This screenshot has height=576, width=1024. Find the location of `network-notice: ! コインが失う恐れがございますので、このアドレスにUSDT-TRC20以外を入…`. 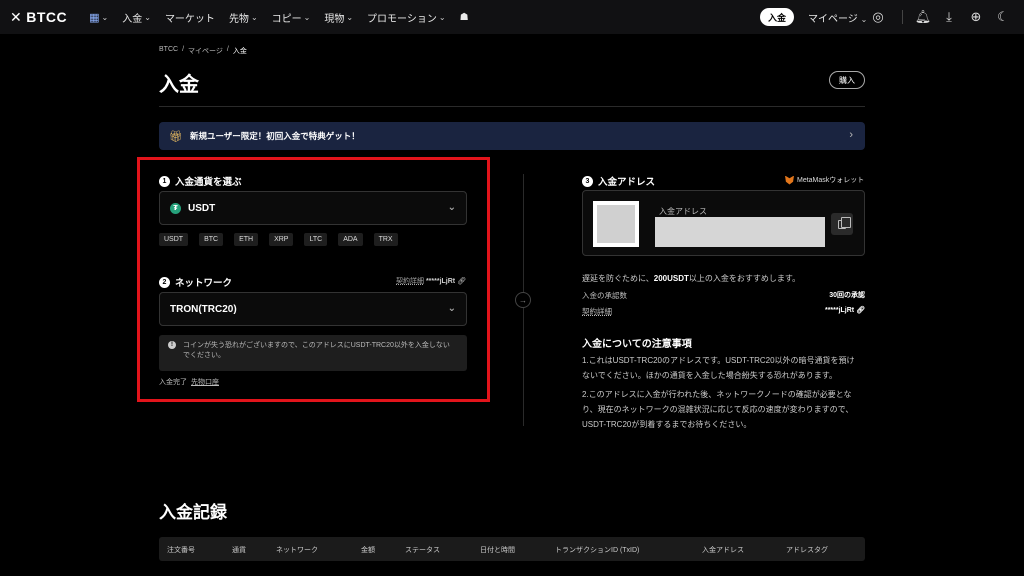

network-notice: ! コインが失う恐れがございますので、このアドレスにUSDT-TRC20以外を入… is located at coordinates (313, 353).